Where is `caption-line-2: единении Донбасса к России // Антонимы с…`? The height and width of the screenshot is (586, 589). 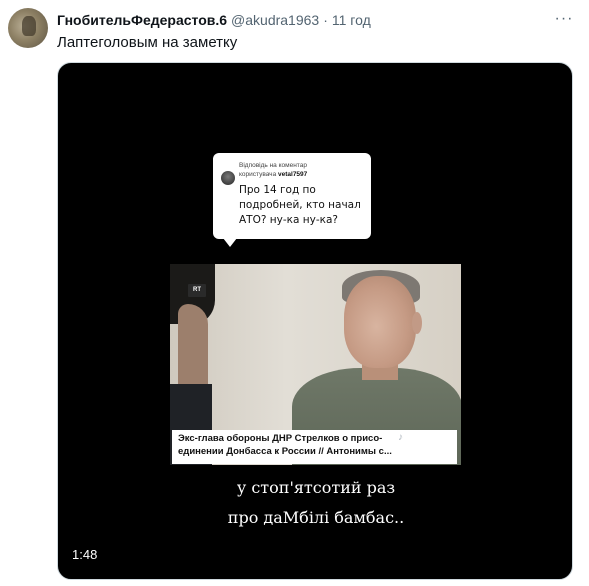
caption-line-2: единении Донбасса к России // Антонимы с… is located at coordinates (285, 451).